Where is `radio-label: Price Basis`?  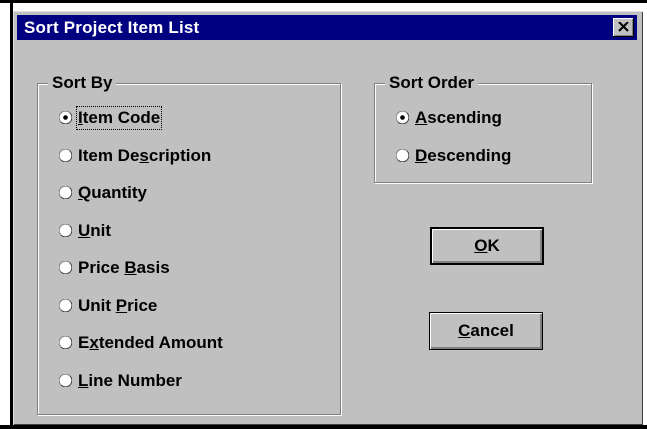
radio-label: Price Basis is located at coordinates (124, 267).